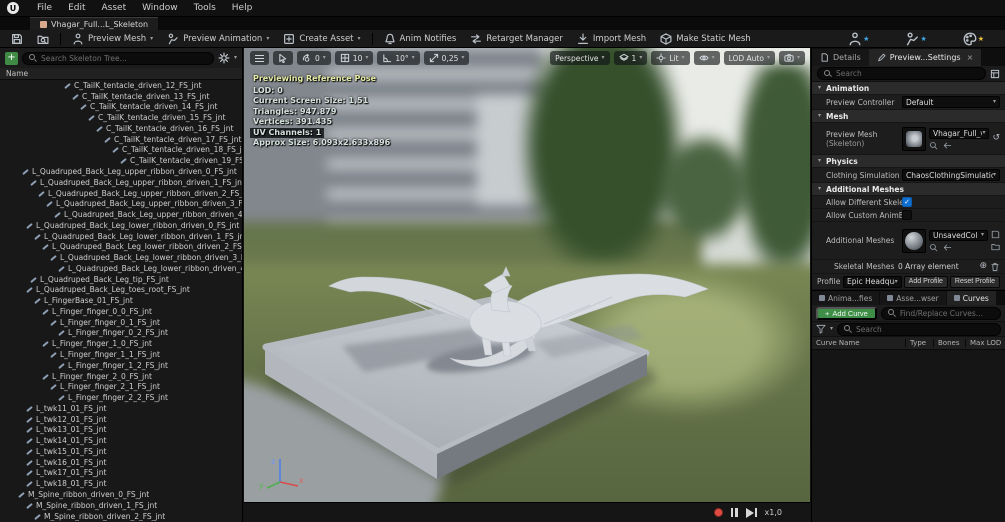 The width and height of the screenshot is (1005, 522). What do you see at coordinates (858, 343) in the screenshot?
I see `column-header-curve-name: Curve Name` at bounding box center [858, 343].